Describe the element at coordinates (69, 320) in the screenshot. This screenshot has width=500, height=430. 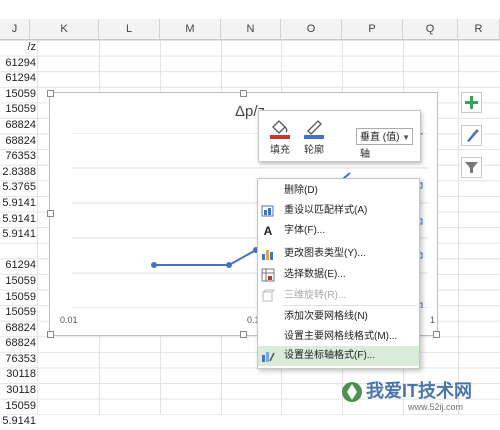
I see `x-tick-label: 0.01` at that location.